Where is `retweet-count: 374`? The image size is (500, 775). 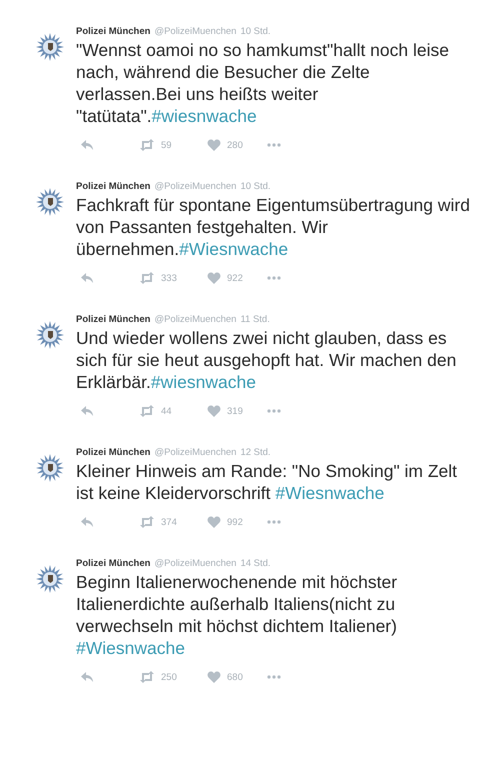
retweet-count: 374 is located at coordinates (169, 522).